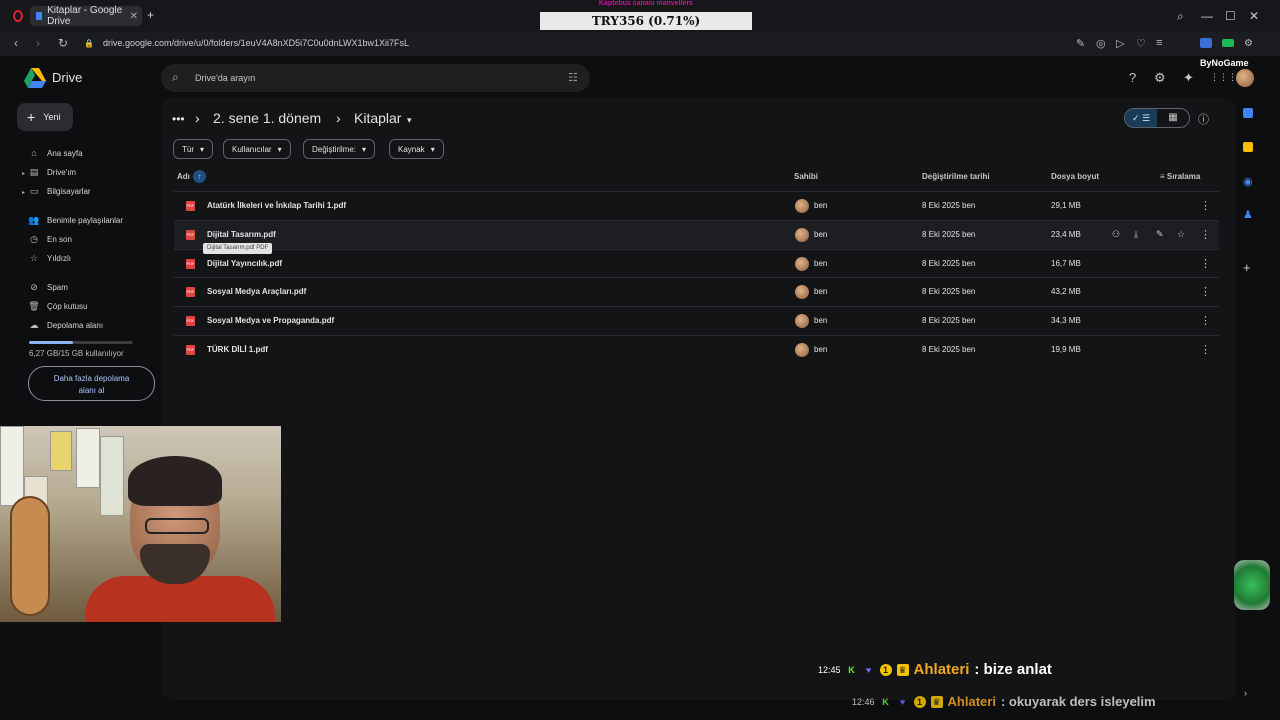  I want to click on column-size: Dosya boyut, so click(1075, 176).